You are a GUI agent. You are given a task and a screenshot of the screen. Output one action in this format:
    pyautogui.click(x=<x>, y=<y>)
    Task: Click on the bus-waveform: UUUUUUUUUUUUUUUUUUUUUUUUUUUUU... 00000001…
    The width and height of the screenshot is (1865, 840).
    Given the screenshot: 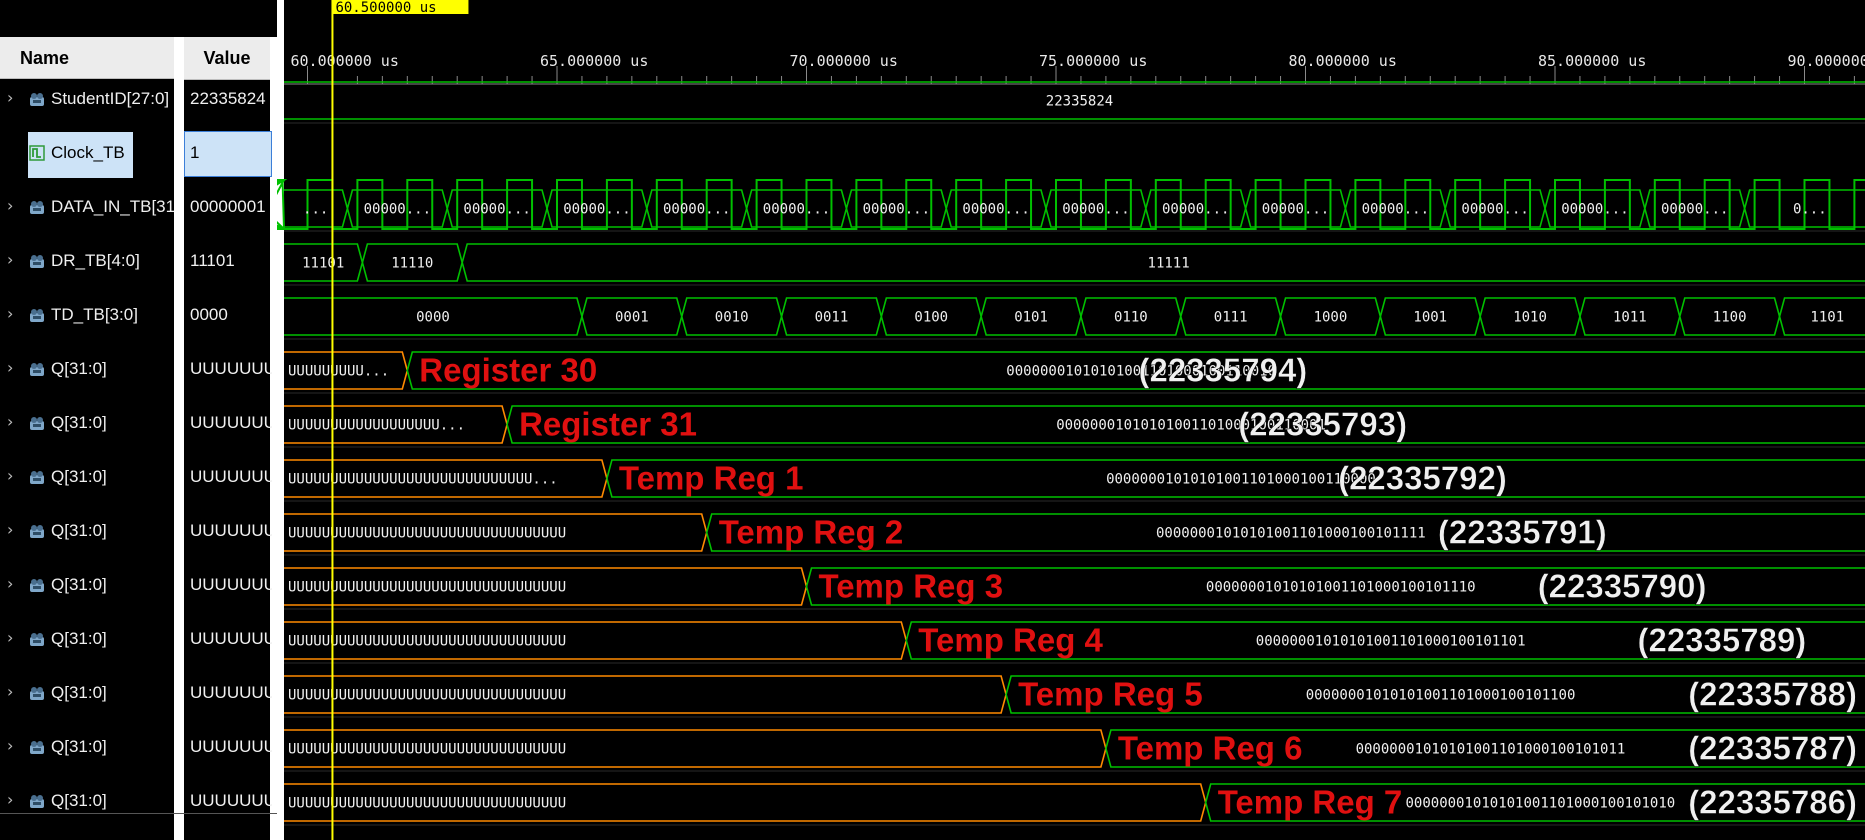 What is the action you would take?
    pyautogui.click(x=1074, y=480)
    